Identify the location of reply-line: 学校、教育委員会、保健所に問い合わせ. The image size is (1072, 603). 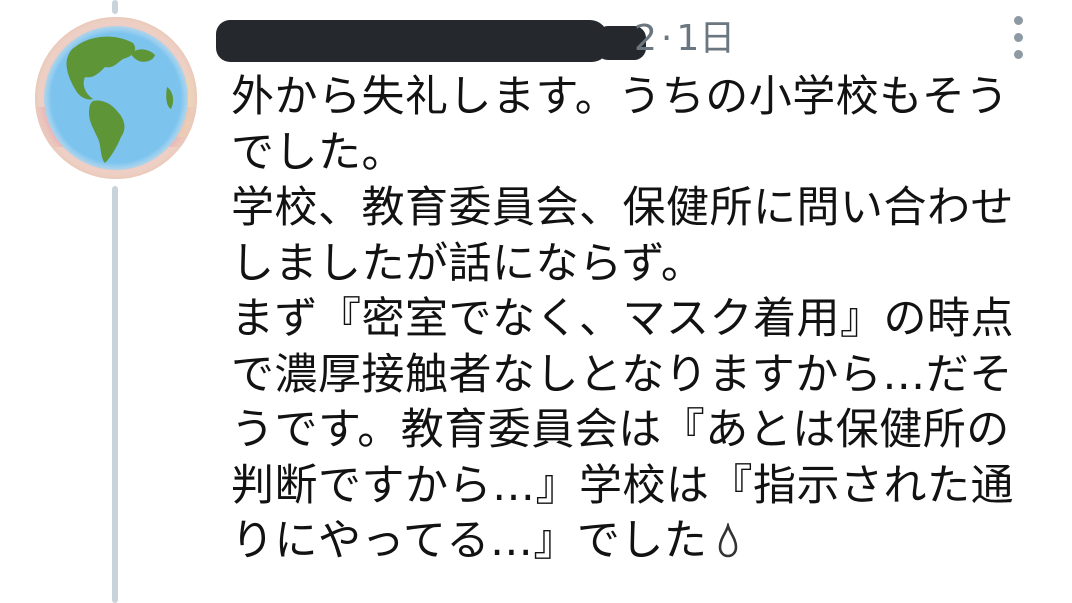
(622, 208).